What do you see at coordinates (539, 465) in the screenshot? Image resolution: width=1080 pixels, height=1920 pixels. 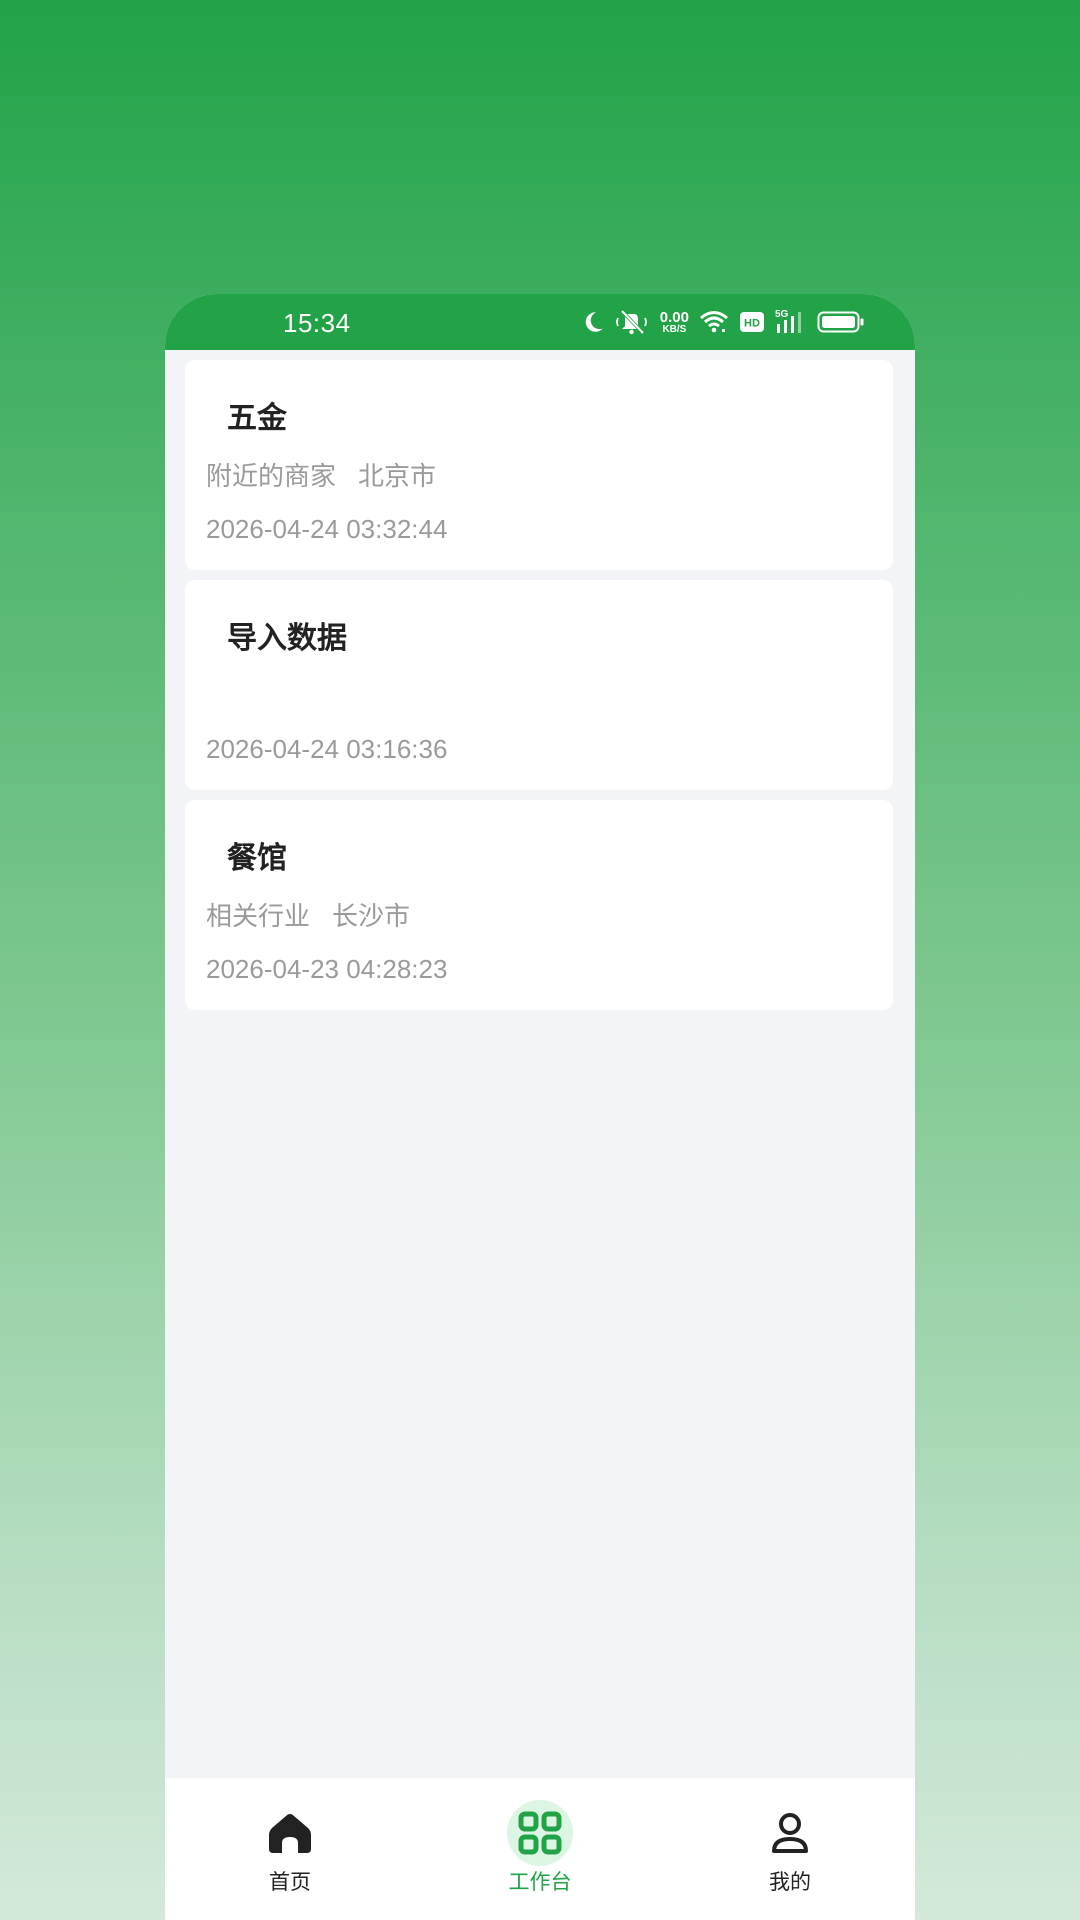 I see `list-item: 五金 附近的商家 北京市 2026-04-24 03:32:44` at bounding box center [539, 465].